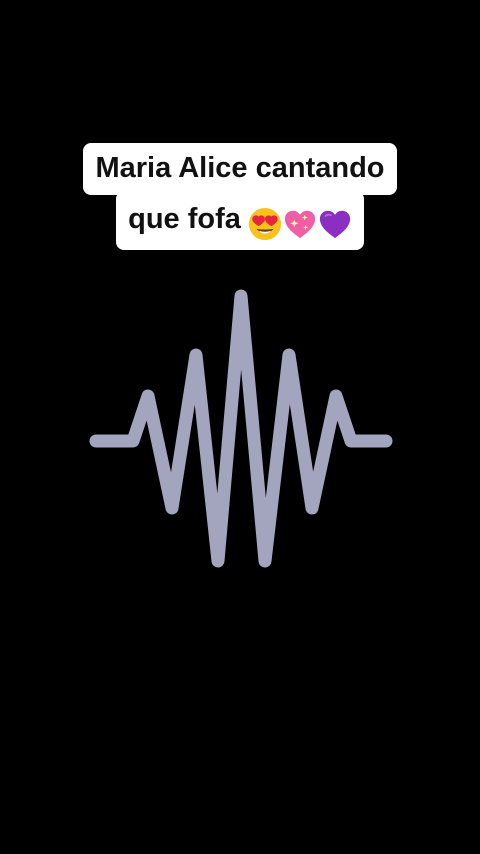 Image resolution: width=480 pixels, height=854 pixels. Describe the element at coordinates (240, 169) in the screenshot. I see `caption-line-1: Maria Alice cantando` at that location.